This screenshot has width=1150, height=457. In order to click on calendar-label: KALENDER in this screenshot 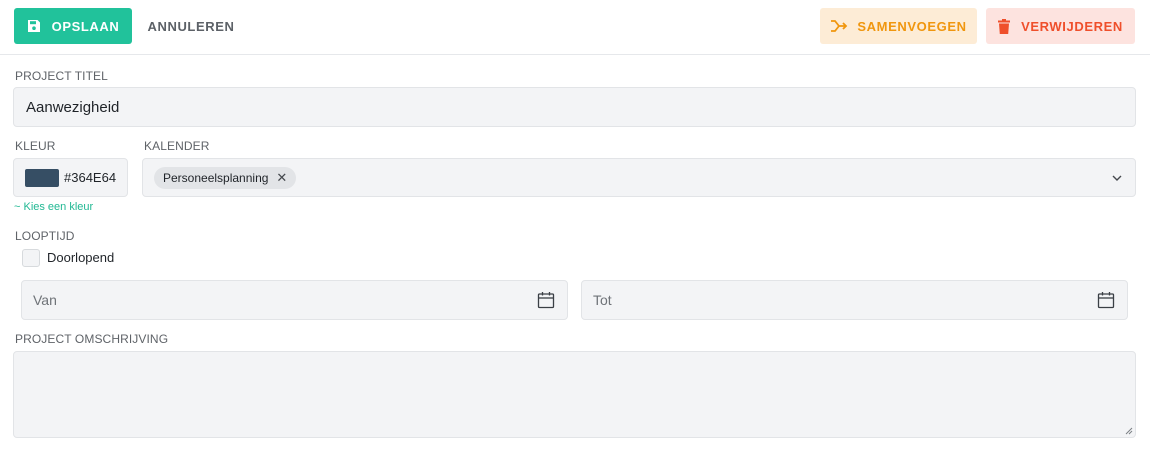, I will do `click(177, 146)`.